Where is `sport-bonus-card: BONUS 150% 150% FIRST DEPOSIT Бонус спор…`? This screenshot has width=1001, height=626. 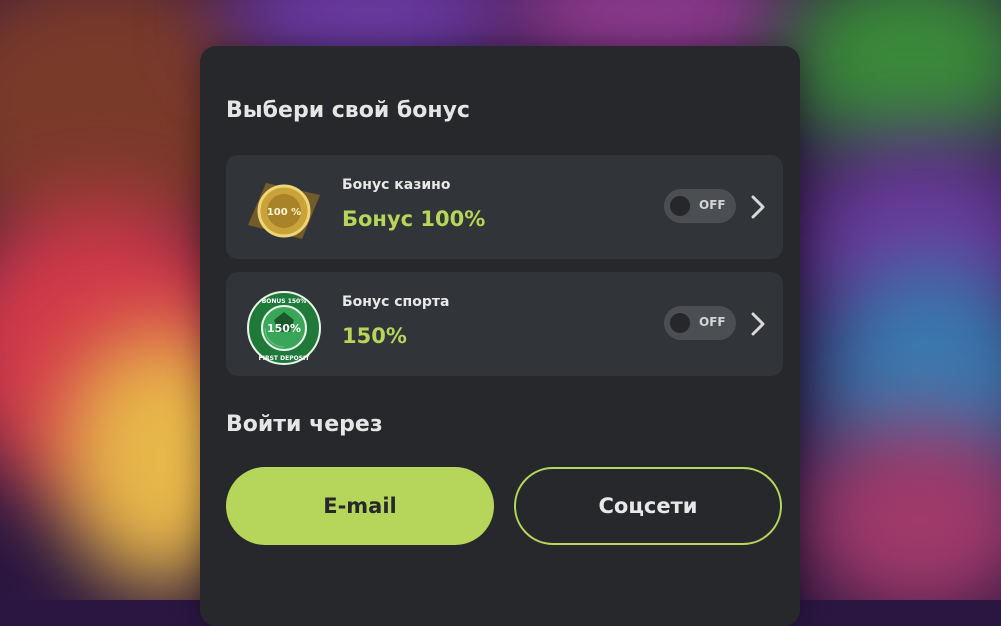 sport-bonus-card: BONUS 150% 150% FIRST DEPOSIT Бонус спор… is located at coordinates (504, 324).